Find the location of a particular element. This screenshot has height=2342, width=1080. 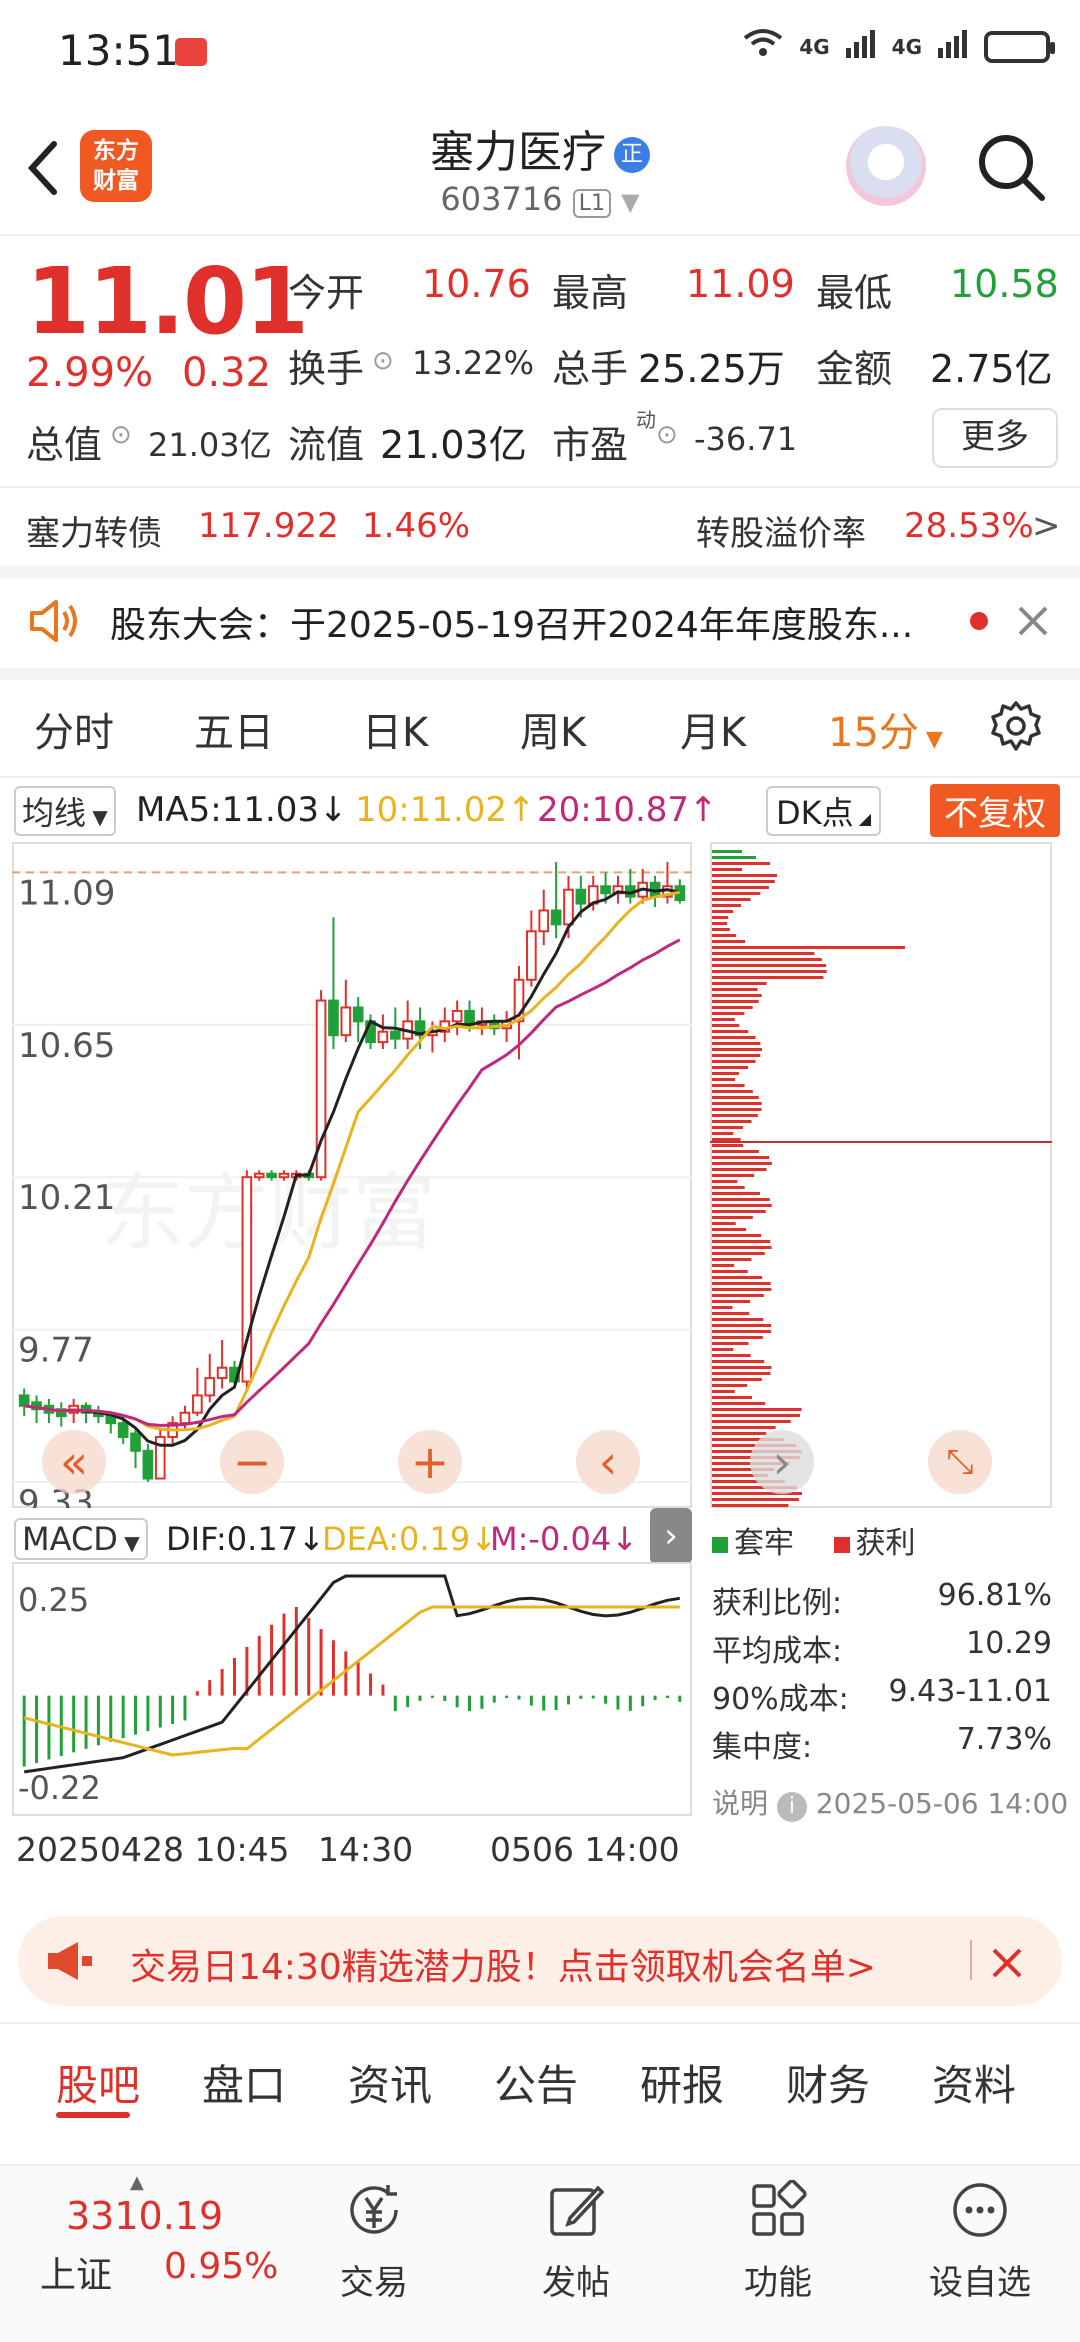

index-name: 上证 is located at coordinates (76, 2275).